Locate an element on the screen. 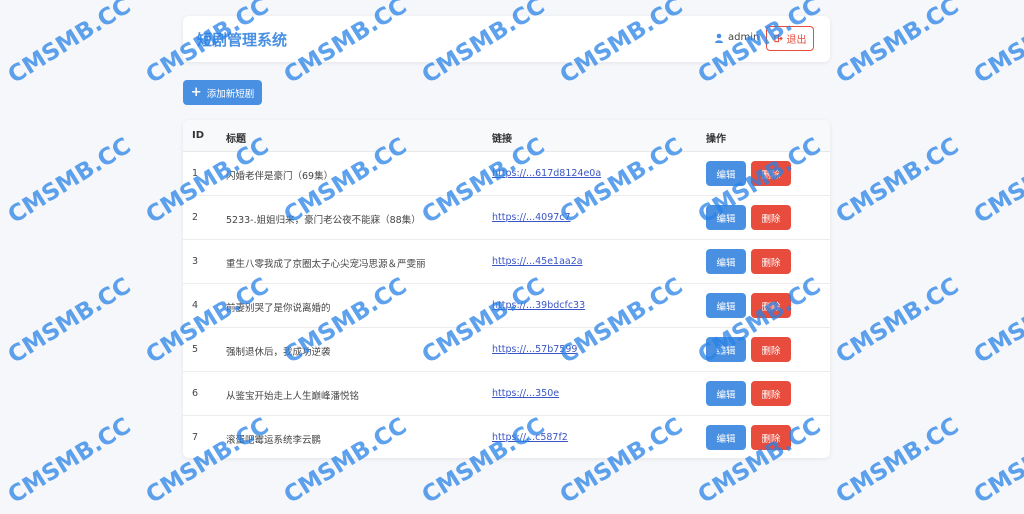  row-link: https://...617d8124e0a is located at coordinates (546, 173).